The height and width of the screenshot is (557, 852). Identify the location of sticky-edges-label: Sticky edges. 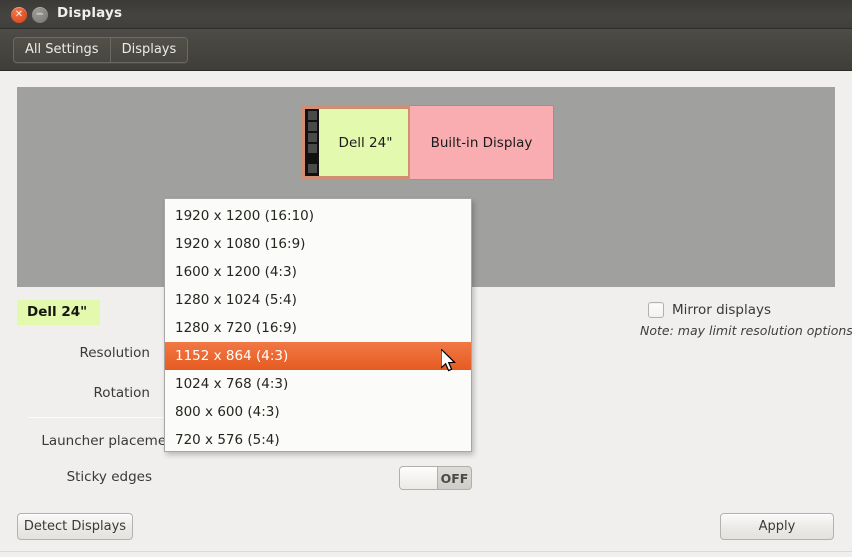
(109, 477).